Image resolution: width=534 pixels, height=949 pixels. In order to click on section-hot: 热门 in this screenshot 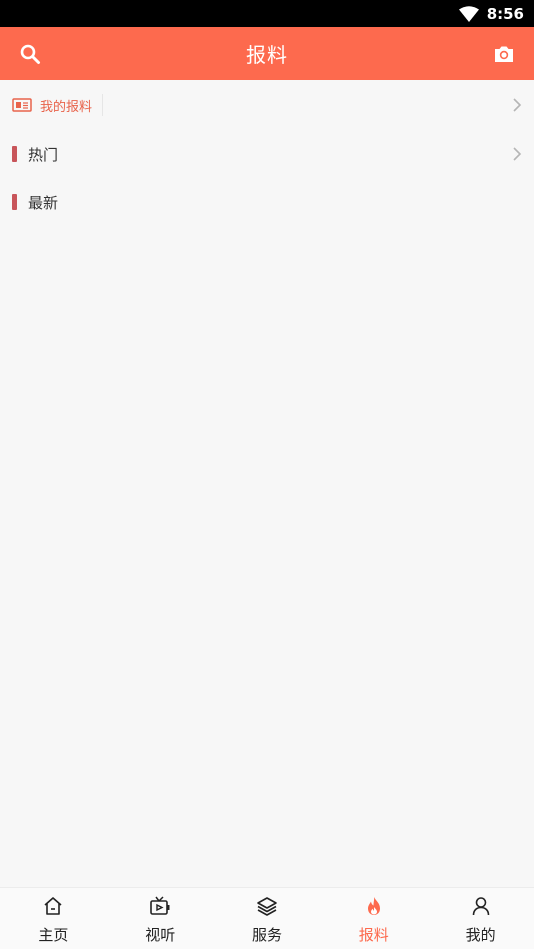, I will do `click(267, 154)`.